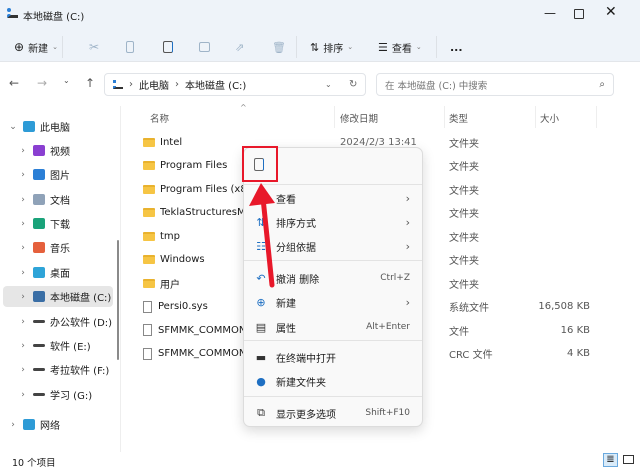 The width and height of the screenshot is (640, 471). Describe the element at coordinates (58, 394) in the screenshot. I see `sidebar-item: › 学习 (G:)` at that location.